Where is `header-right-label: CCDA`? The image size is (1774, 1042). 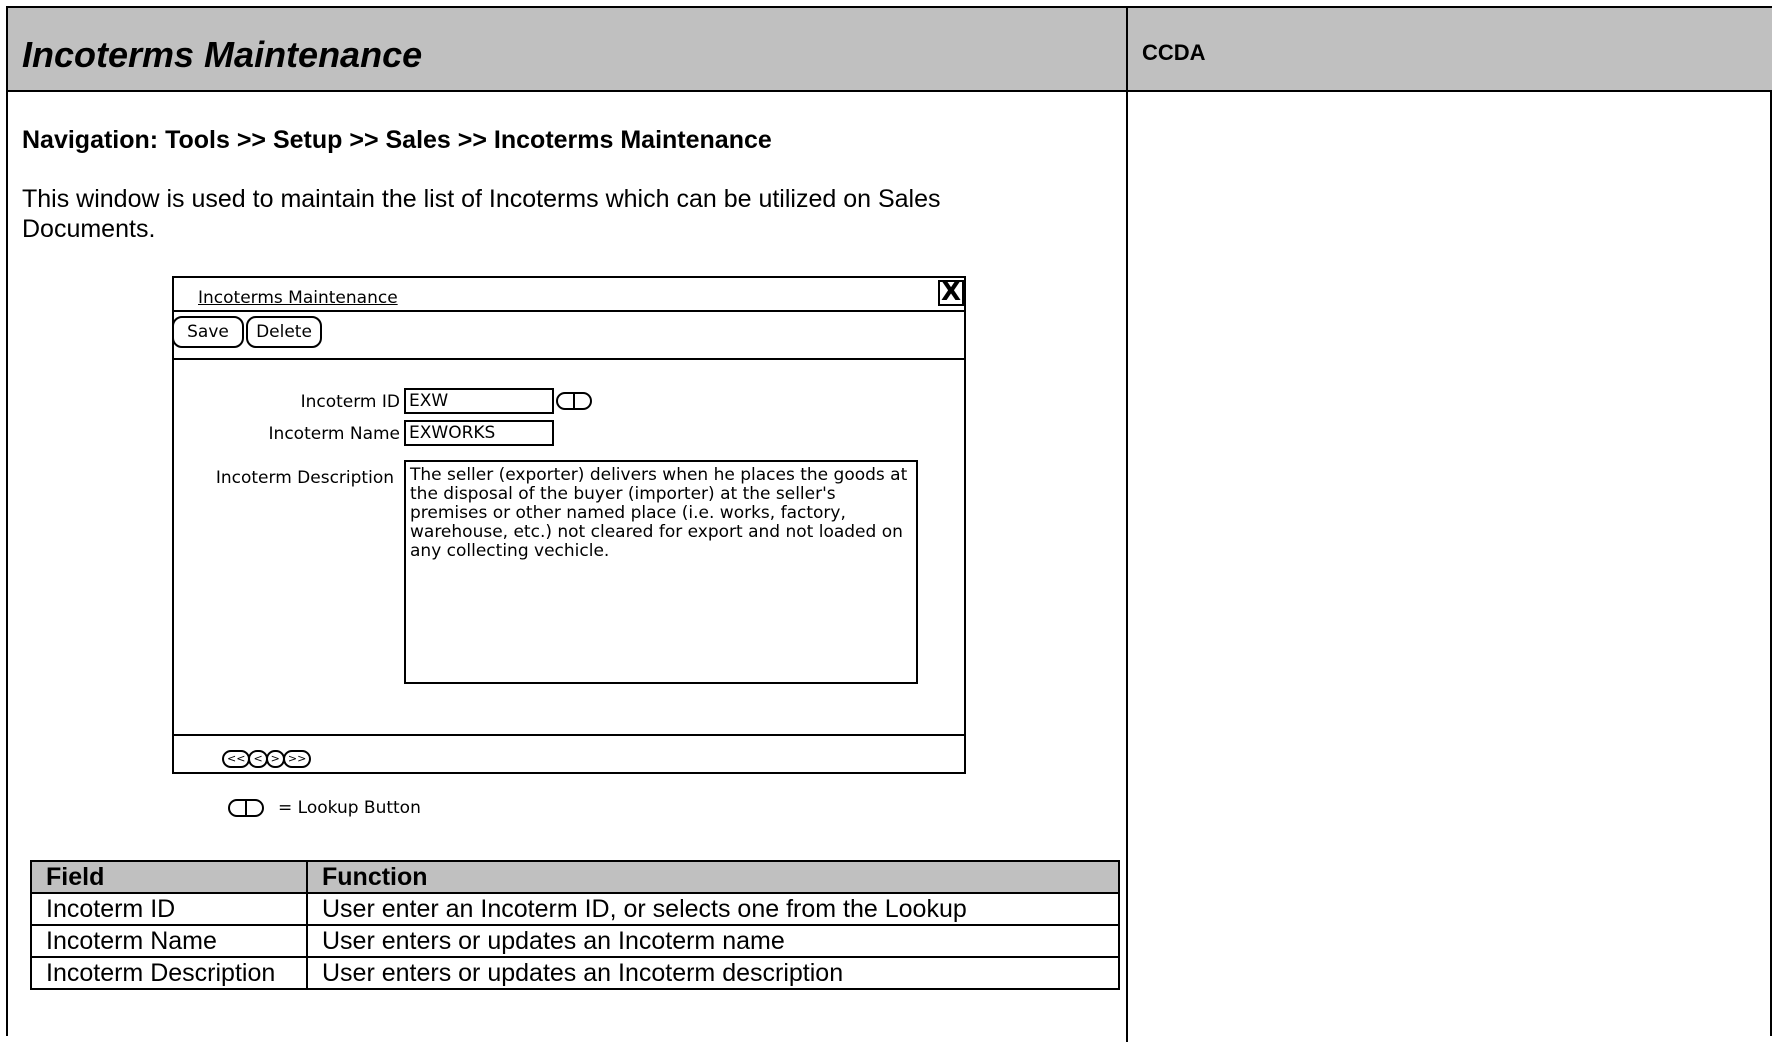
header-right-label: CCDA is located at coordinates (1174, 52).